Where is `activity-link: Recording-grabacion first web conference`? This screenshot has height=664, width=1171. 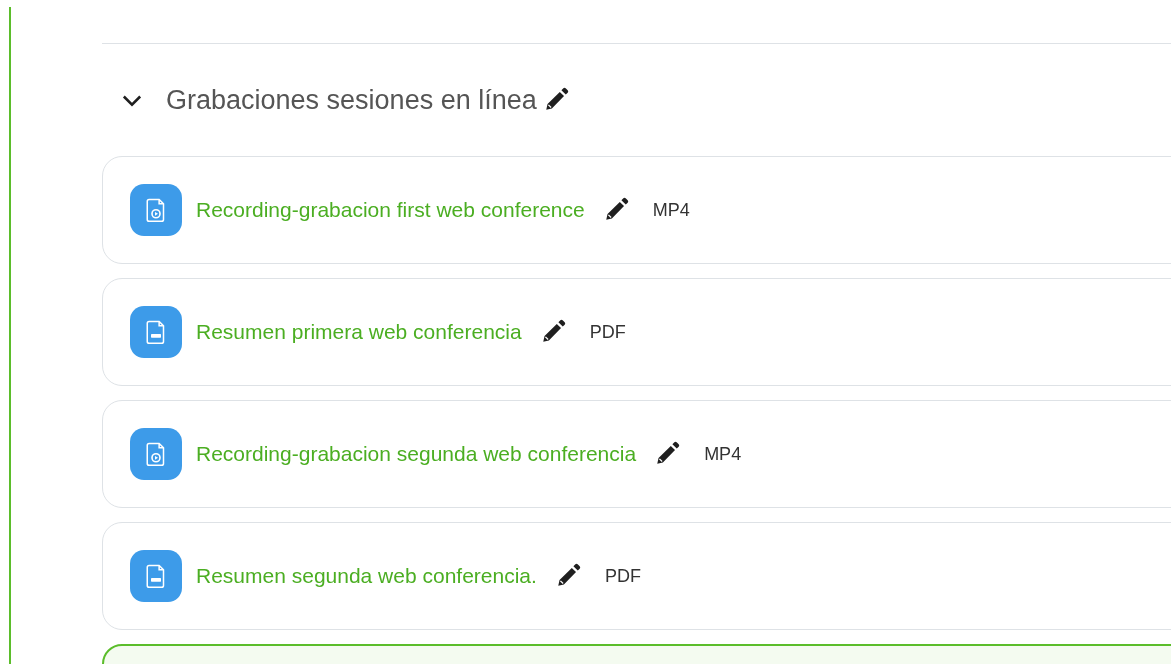
activity-link: Recording-grabacion first web conference is located at coordinates (390, 210).